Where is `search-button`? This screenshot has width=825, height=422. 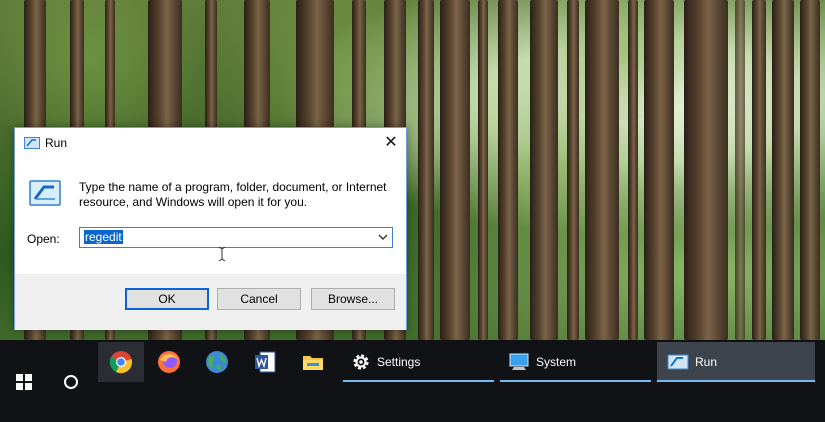 search-button is located at coordinates (71, 381).